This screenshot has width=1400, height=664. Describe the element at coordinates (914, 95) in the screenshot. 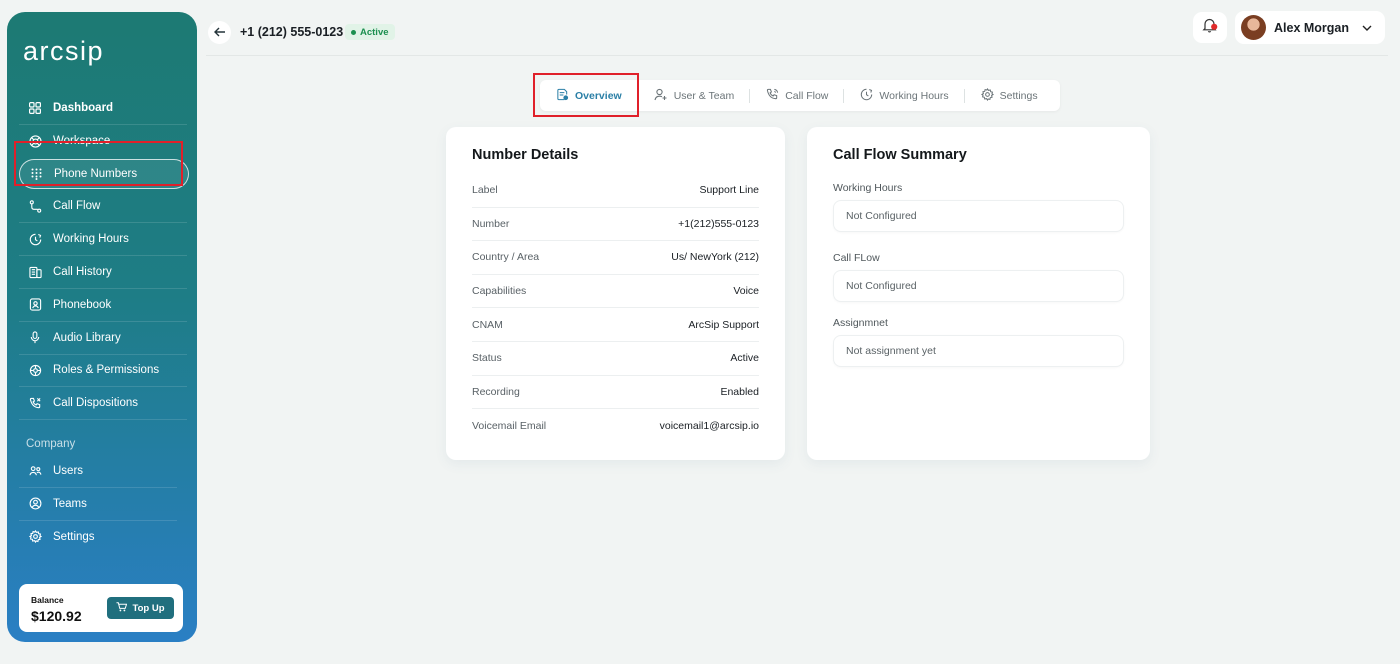

I see `tab-label: Working Hours` at that location.